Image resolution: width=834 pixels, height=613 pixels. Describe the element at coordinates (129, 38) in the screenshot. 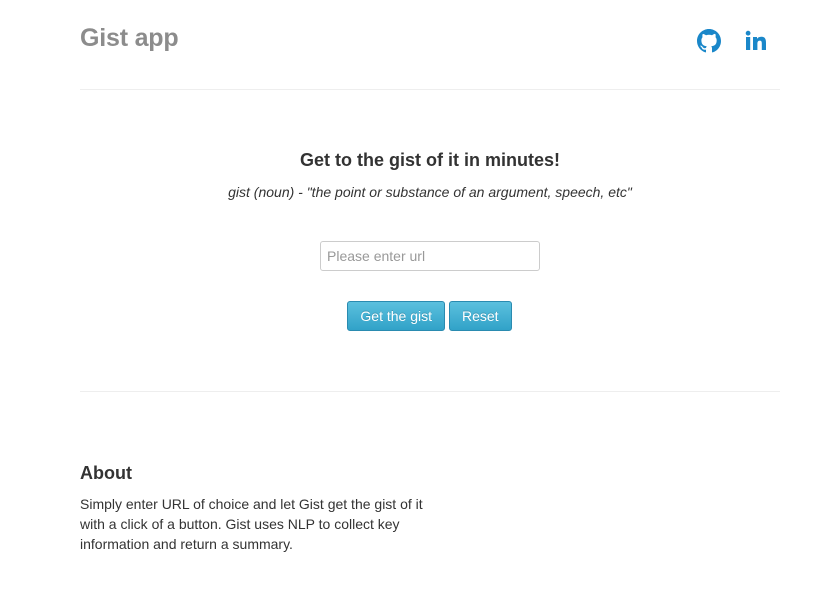

I see `app-brand: Gist app` at that location.